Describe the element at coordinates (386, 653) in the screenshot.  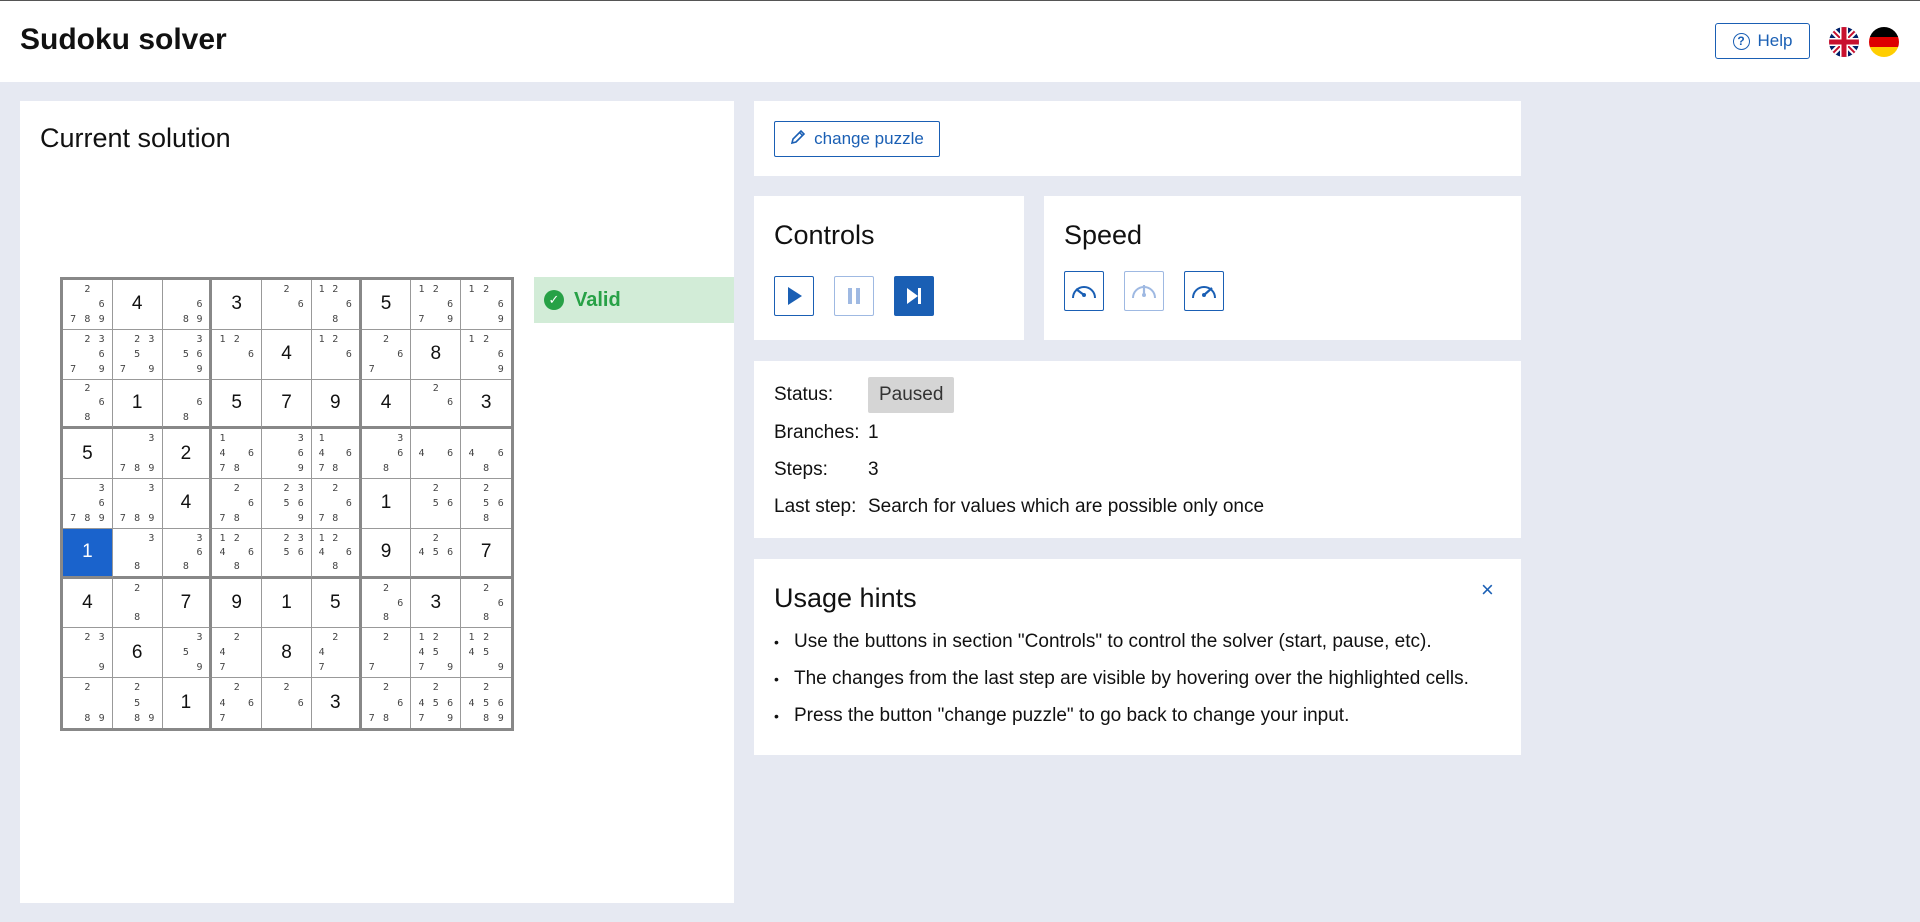
I see `sudoku-cell: 27` at that location.